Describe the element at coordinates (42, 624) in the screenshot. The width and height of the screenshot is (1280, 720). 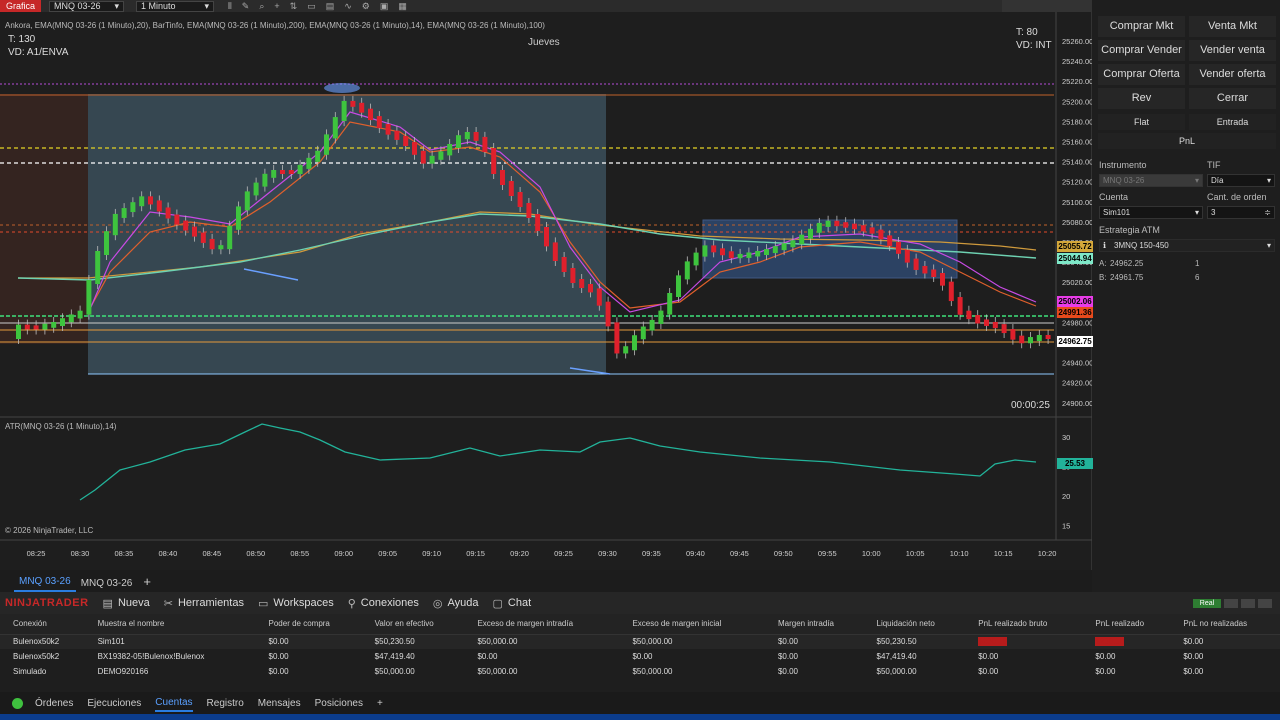
I see `column-header: Conexión` at that location.